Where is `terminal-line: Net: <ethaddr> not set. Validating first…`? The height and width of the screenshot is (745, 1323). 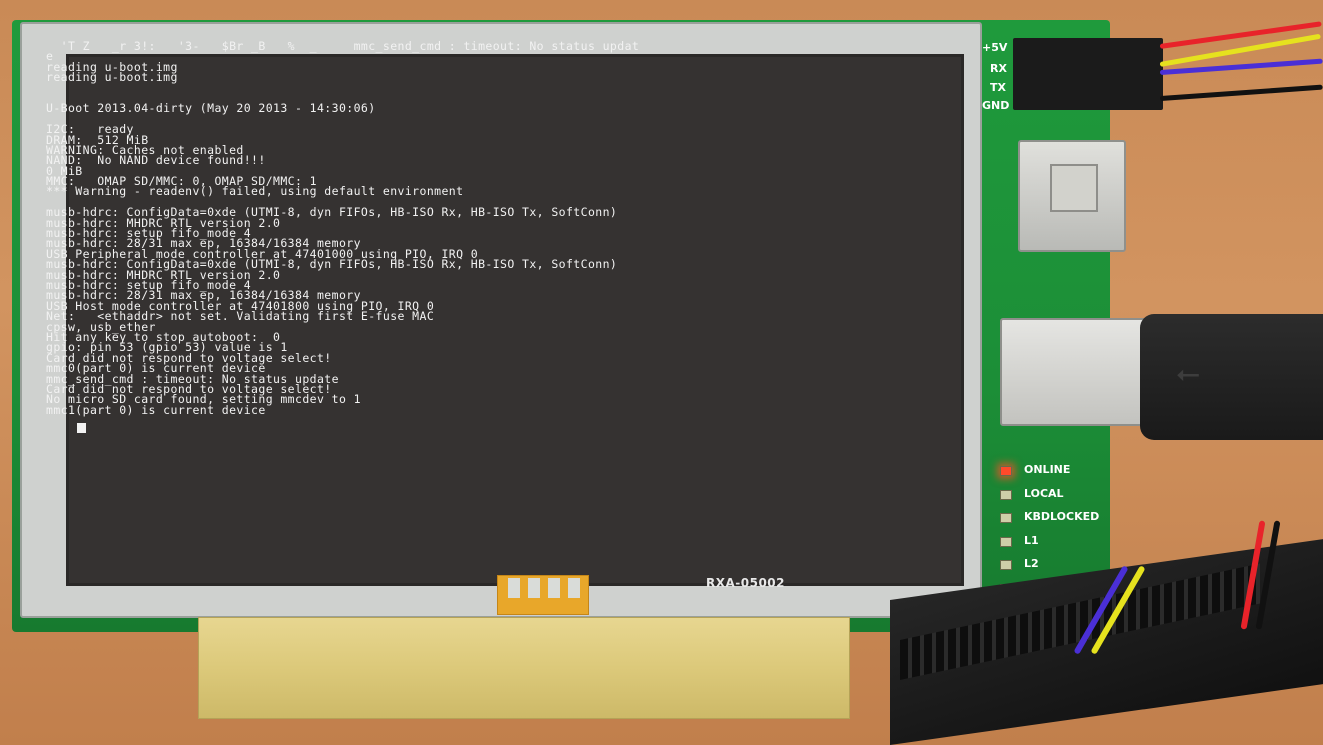
terminal-line: Net: <ethaddr> not set. Validating first… is located at coordinates (240, 316).